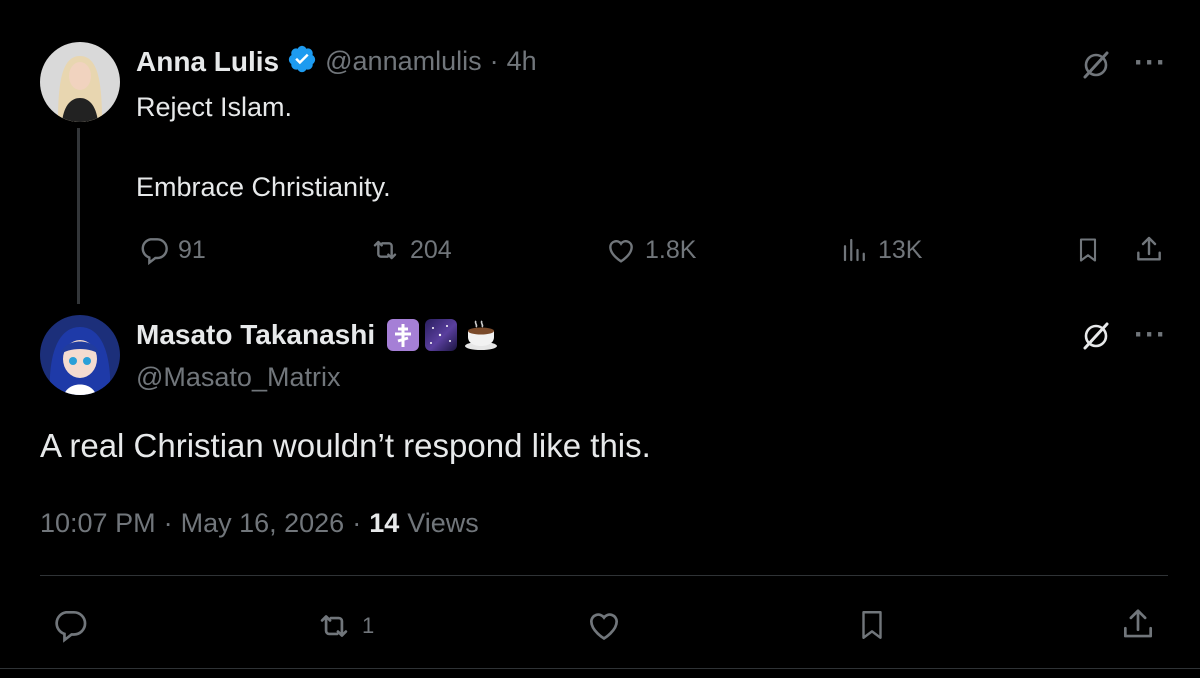 The width and height of the screenshot is (1200, 678). What do you see at coordinates (214, 107) in the screenshot?
I see `parent-tweet-text-line1: Reject Islam.` at bounding box center [214, 107].